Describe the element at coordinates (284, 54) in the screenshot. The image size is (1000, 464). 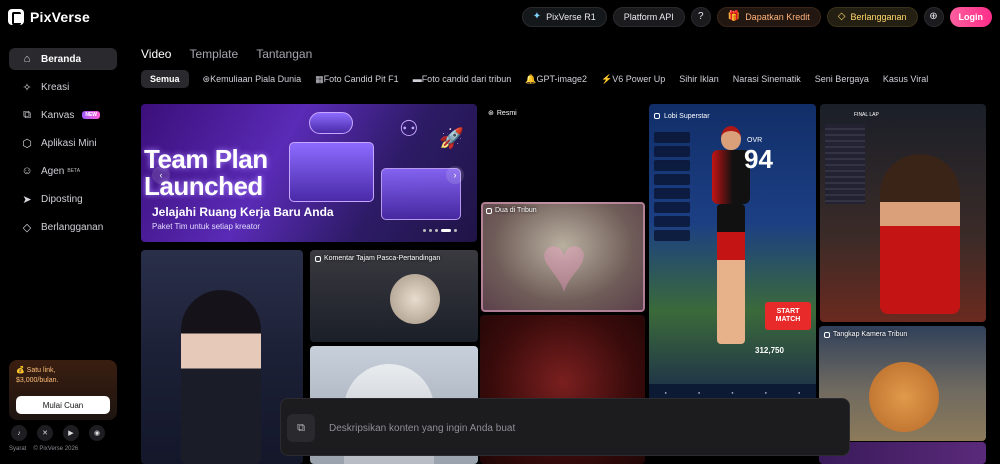
I see `tab-tantangan: Tantangan` at that location.